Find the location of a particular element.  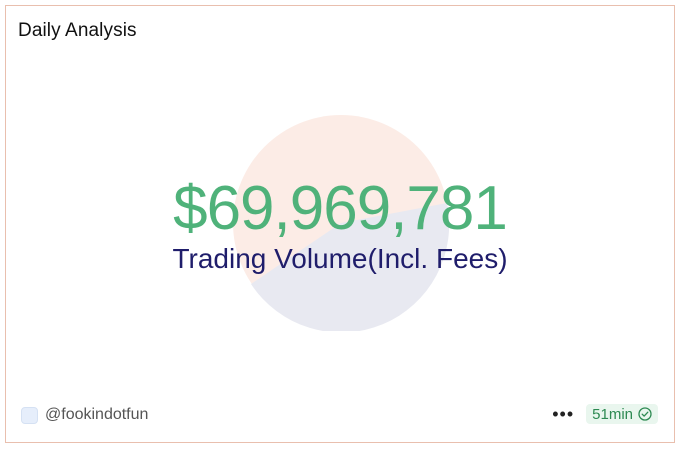

footer-actions: ••• 51min is located at coordinates (604, 414).